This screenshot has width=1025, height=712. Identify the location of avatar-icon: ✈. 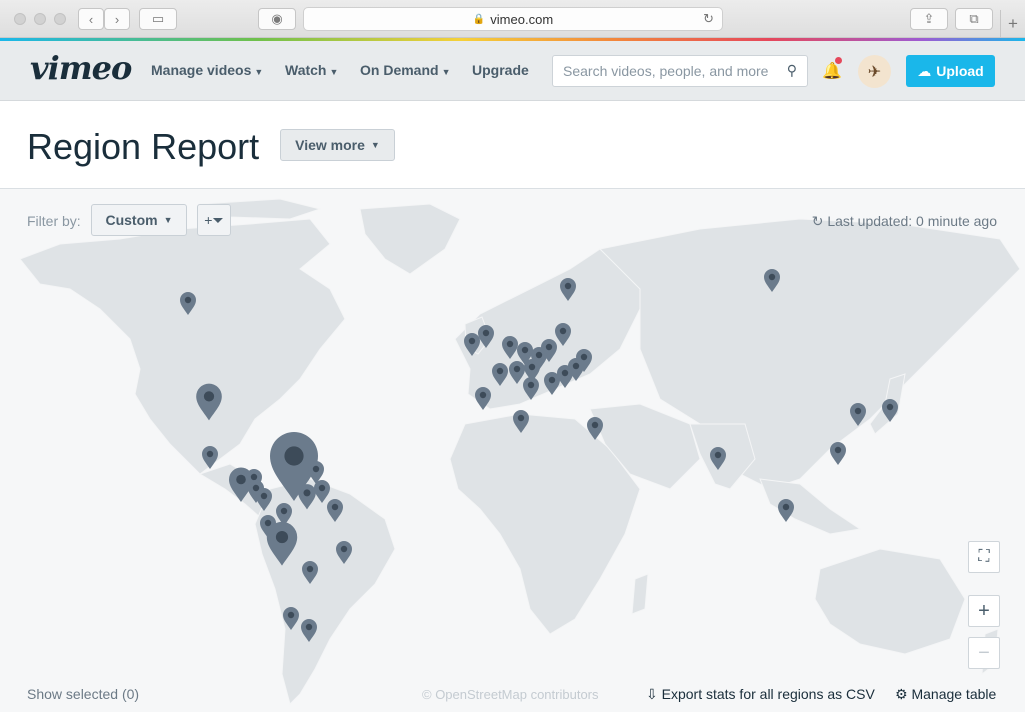
(874, 72).